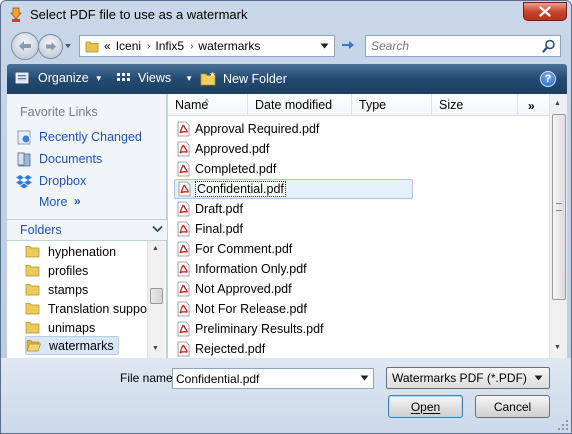 This screenshot has width=572, height=434. I want to click on organize-label: Organize, so click(63, 78).